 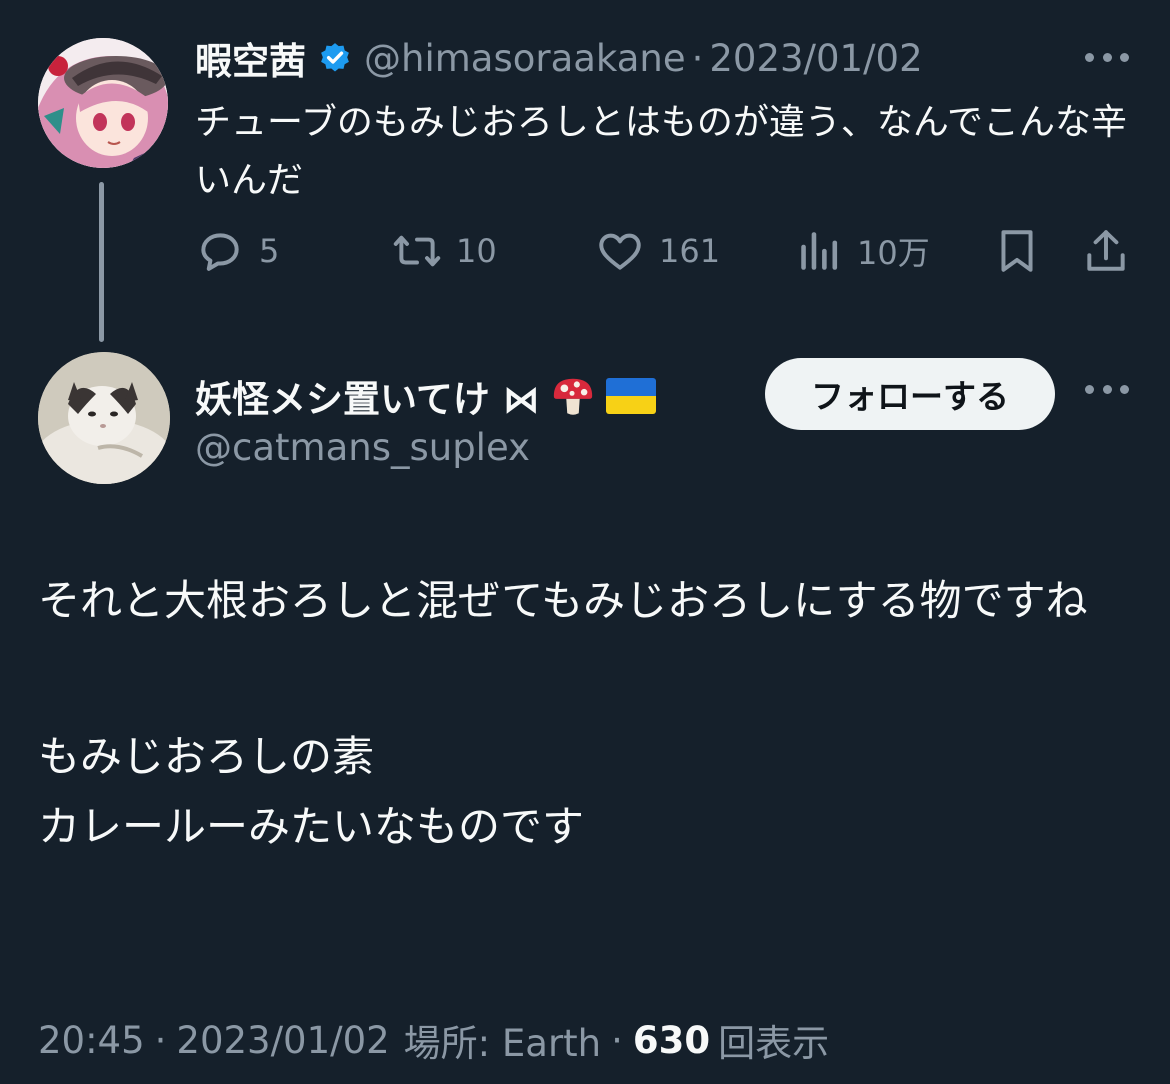 I want to click on tweet1-text: チューブのもみじおろしとはものが違う、なんでこんな辛いんだ, so click(x=661, y=151).